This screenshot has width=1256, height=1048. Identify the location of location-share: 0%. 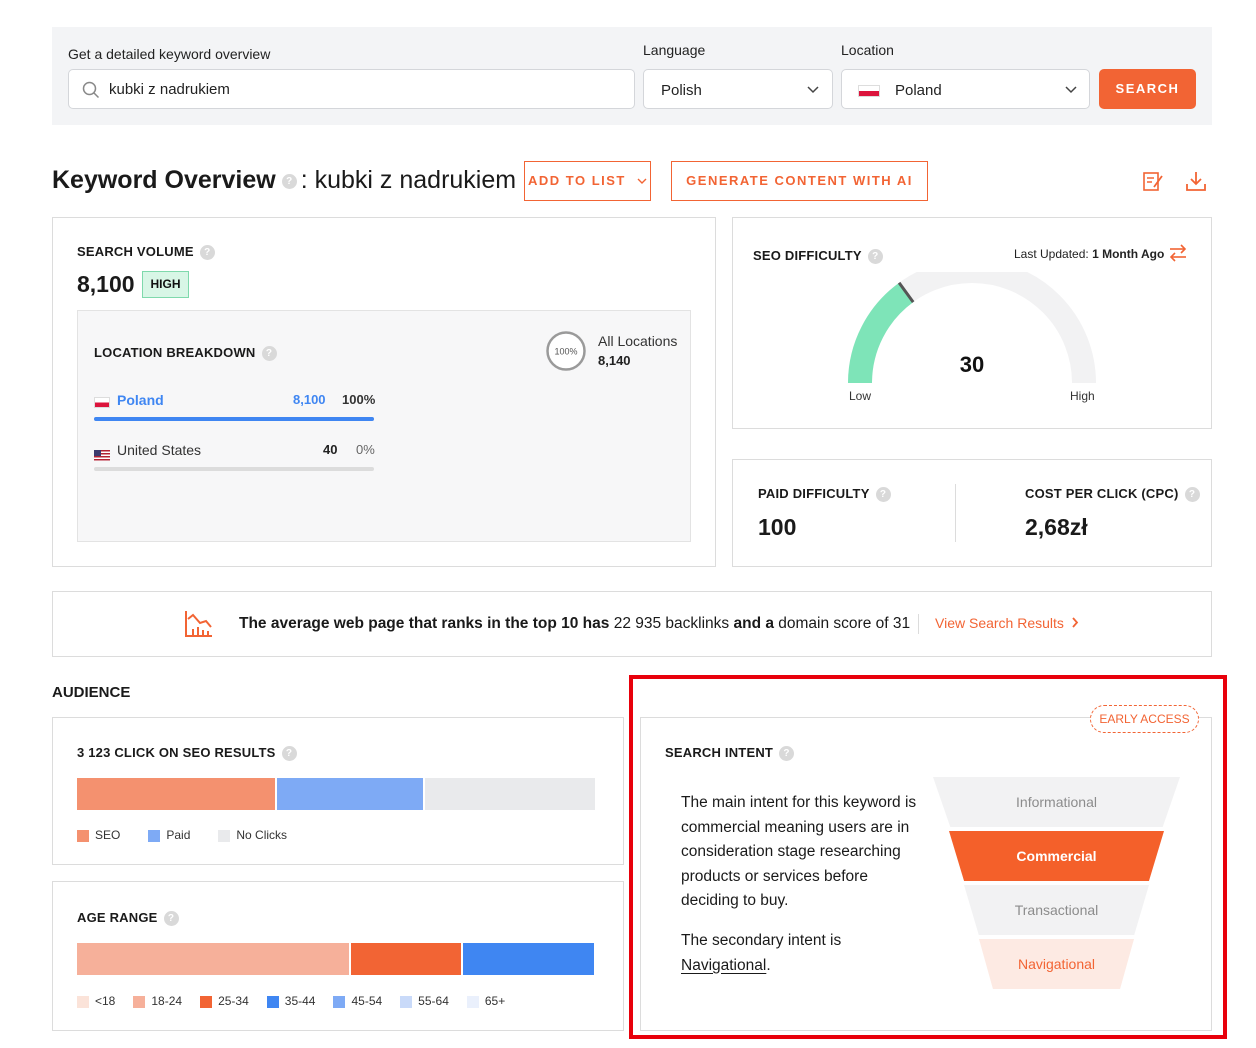
(365, 449).